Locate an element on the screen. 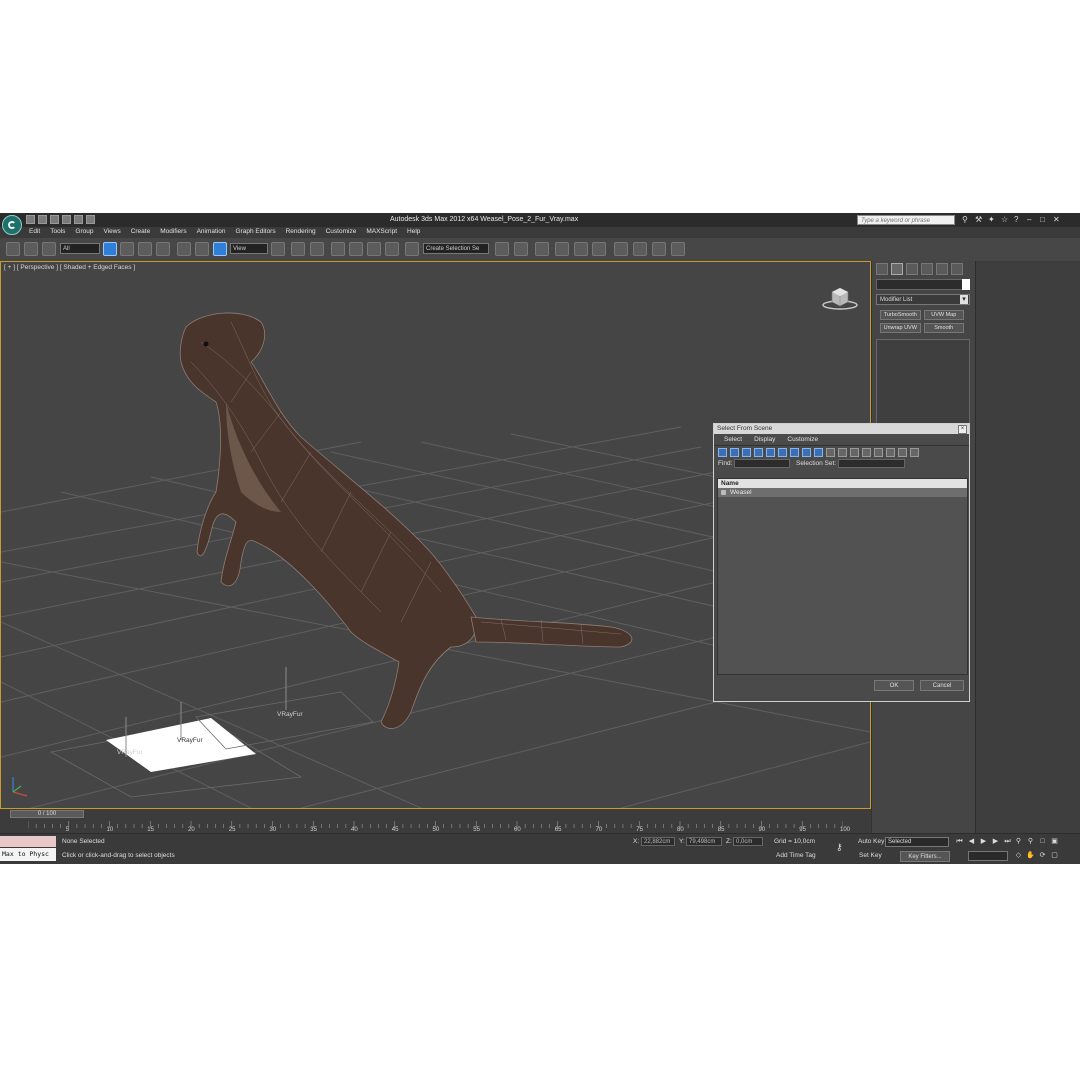 The image size is (1080, 1080). maximize-viewport-icon: ▣ is located at coordinates (1054, 841).